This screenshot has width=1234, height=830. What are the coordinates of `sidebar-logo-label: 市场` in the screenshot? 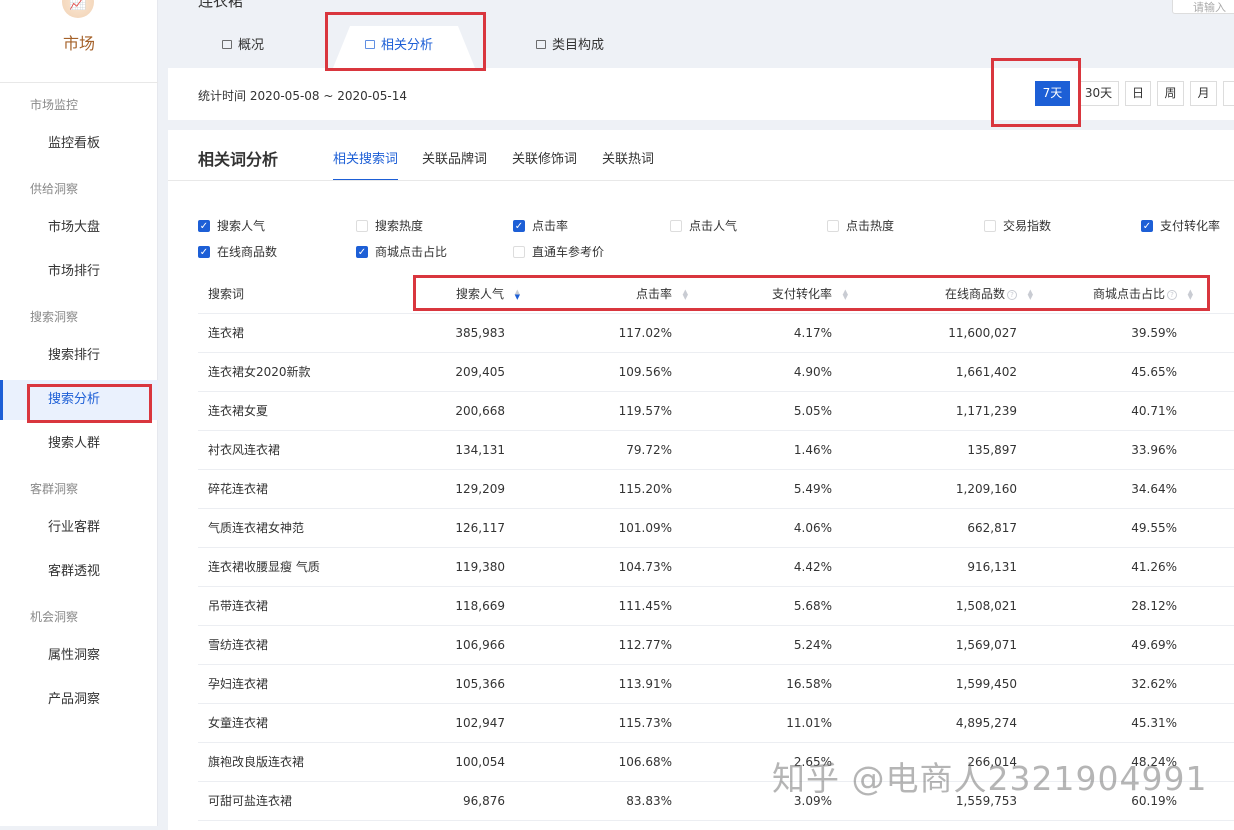 It's located at (78, 43).